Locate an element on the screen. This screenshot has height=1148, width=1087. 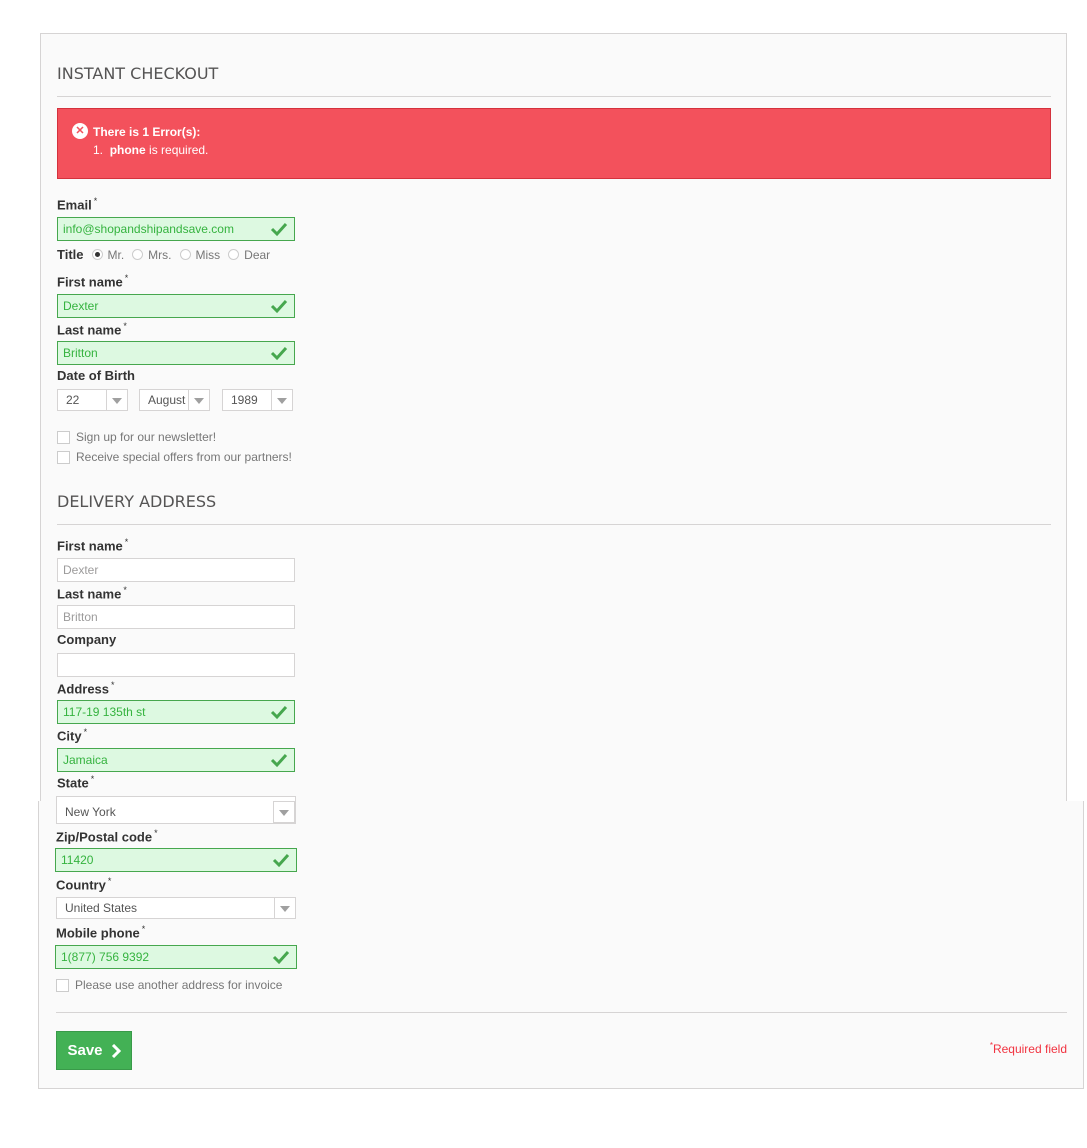
delivery-last-name-label: Last name * is located at coordinates (92, 593).